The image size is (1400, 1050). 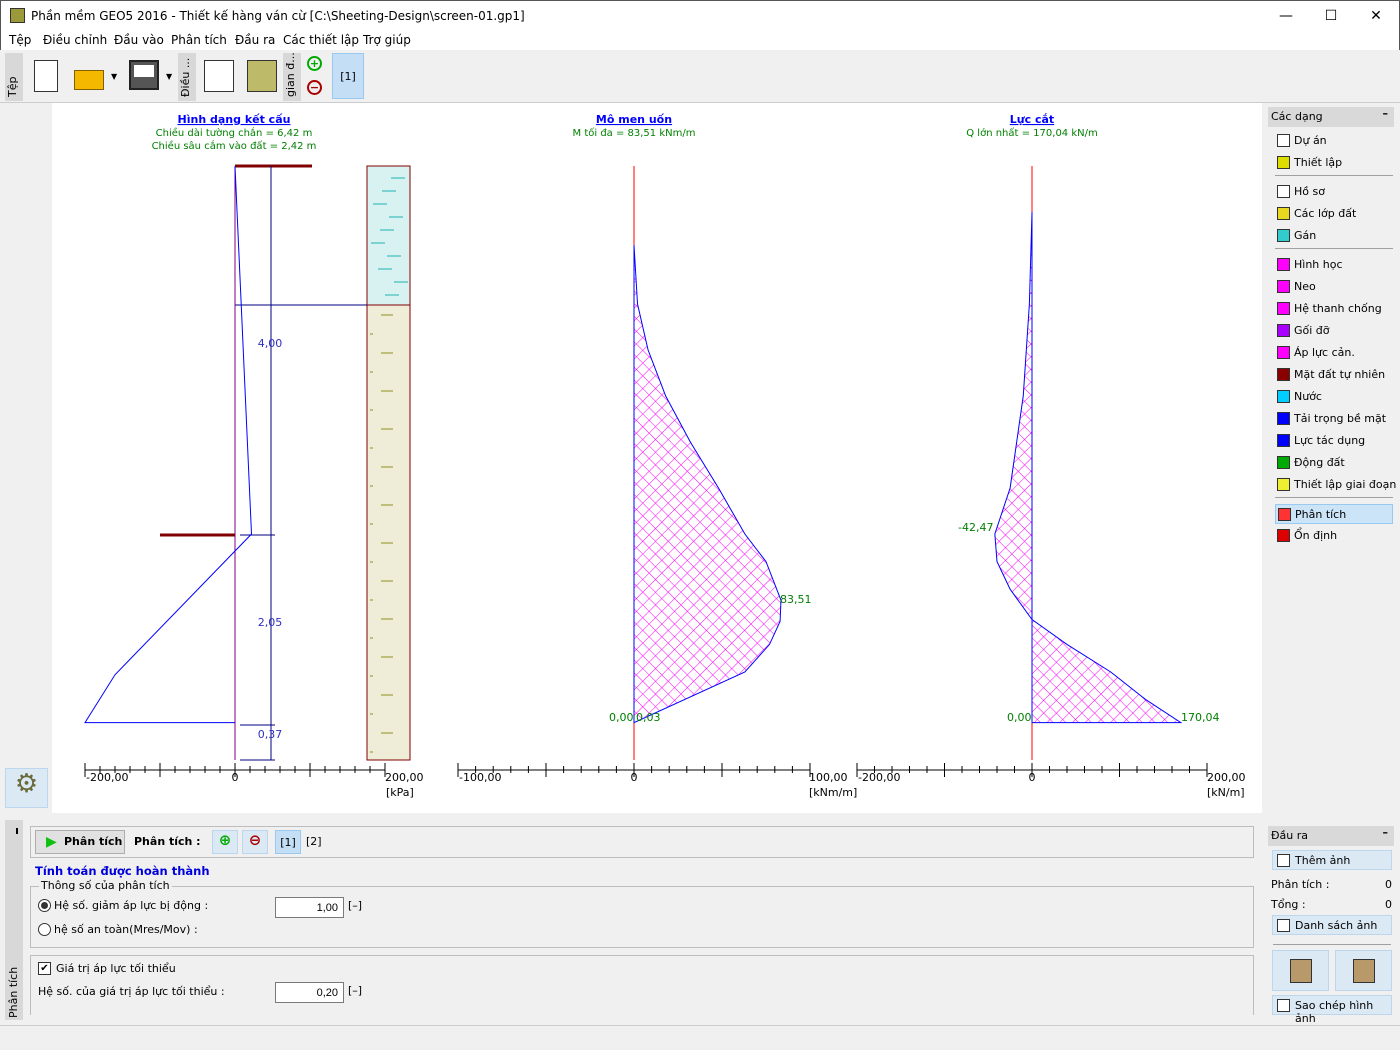 I want to click on remove-stage-icon: −, so click(x=314, y=87).